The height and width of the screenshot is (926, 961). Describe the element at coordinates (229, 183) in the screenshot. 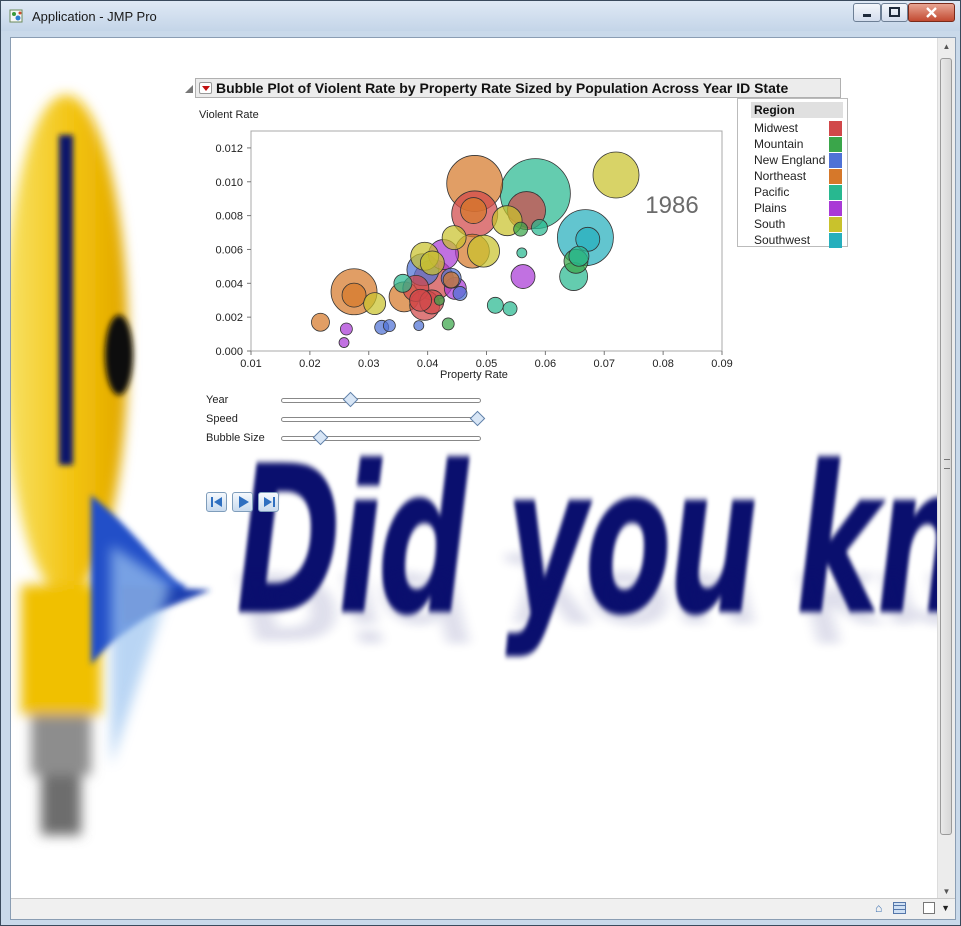

I see `y-tick-label: 0.010` at that location.